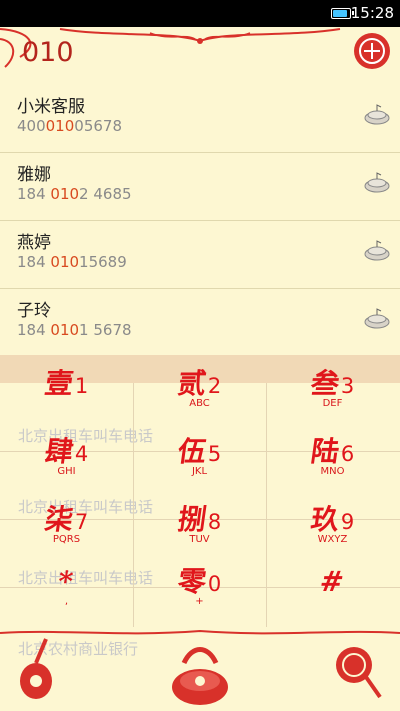  Describe the element at coordinates (199, 599) in the screenshot. I see `key-0: 零0 +` at that location.